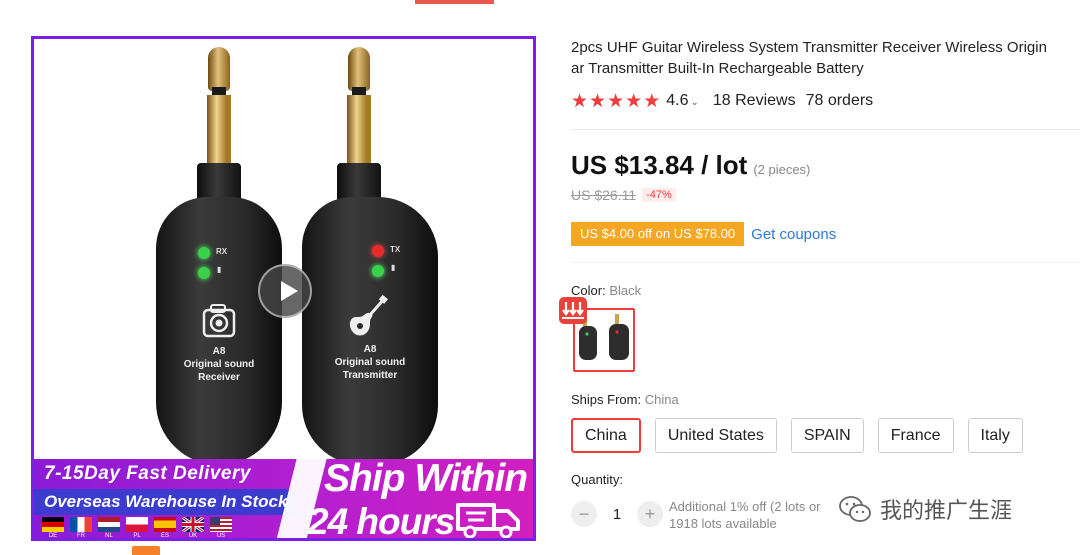 This screenshot has width=1080, height=555. Describe the element at coordinates (597, 479) in the screenshot. I see `quantity-label: Quantity:` at that location.